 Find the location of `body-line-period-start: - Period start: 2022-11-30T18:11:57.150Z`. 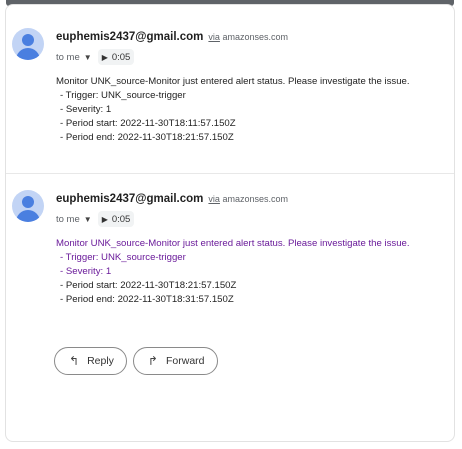

body-line-period-start: - Period start: 2022-11-30T18:11:57.150Z is located at coordinates (148, 123).